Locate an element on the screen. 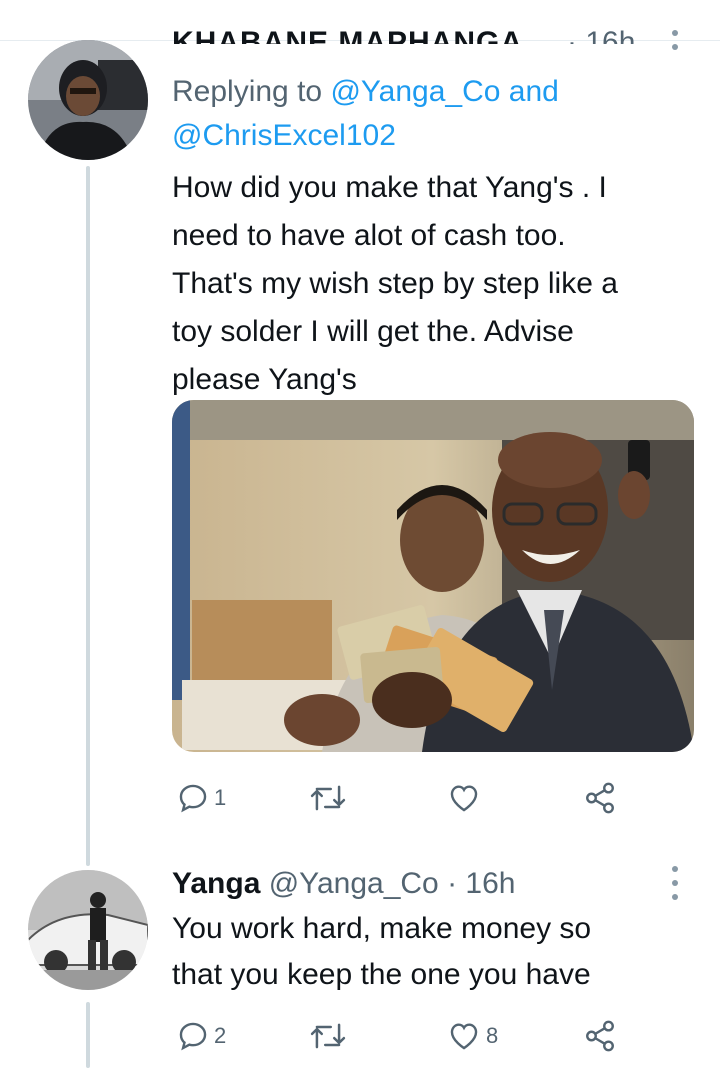 The width and height of the screenshot is (720, 1068). tweet1-text-line: need to have alot of cash too. is located at coordinates (369, 235).